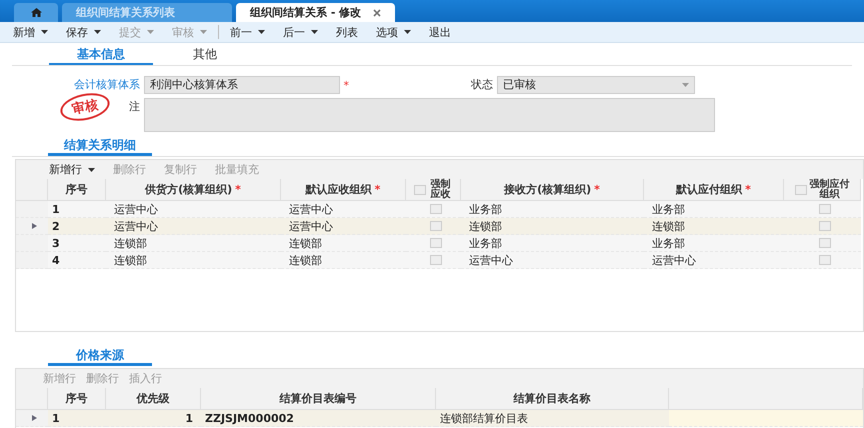 This screenshot has height=428, width=864. What do you see at coordinates (30, 32) in the screenshot?
I see `toolbar-button: 新增` at bounding box center [30, 32].